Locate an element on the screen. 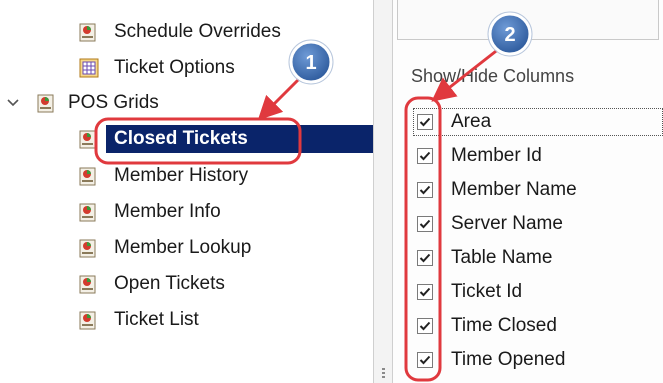  options-grid-icon is located at coordinates (89, 68).